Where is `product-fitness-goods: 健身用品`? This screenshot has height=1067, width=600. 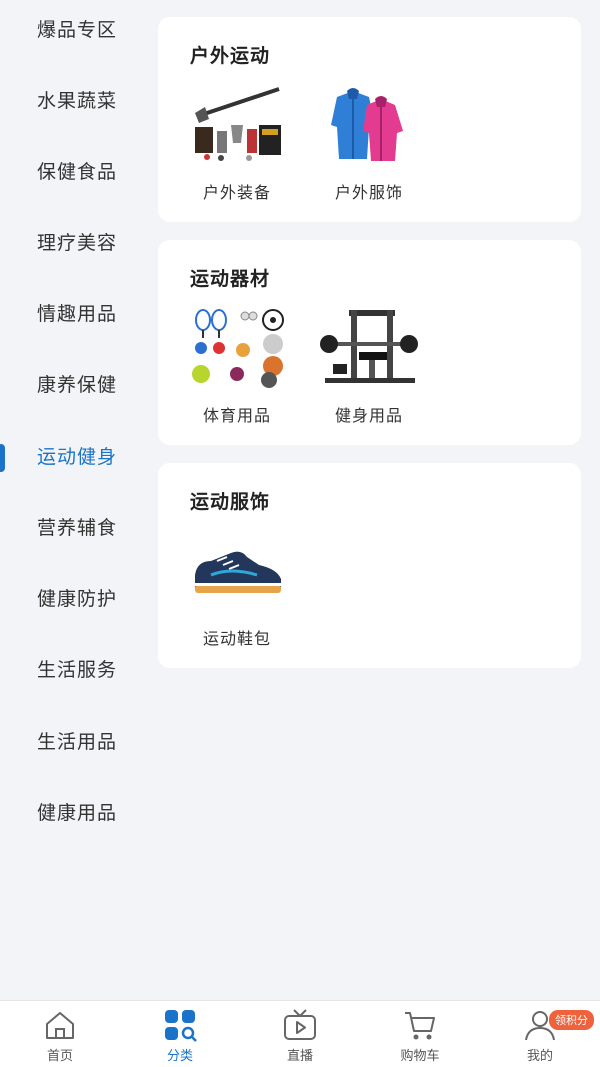
product-fitness-goods: 健身用品 is located at coordinates (369, 367).